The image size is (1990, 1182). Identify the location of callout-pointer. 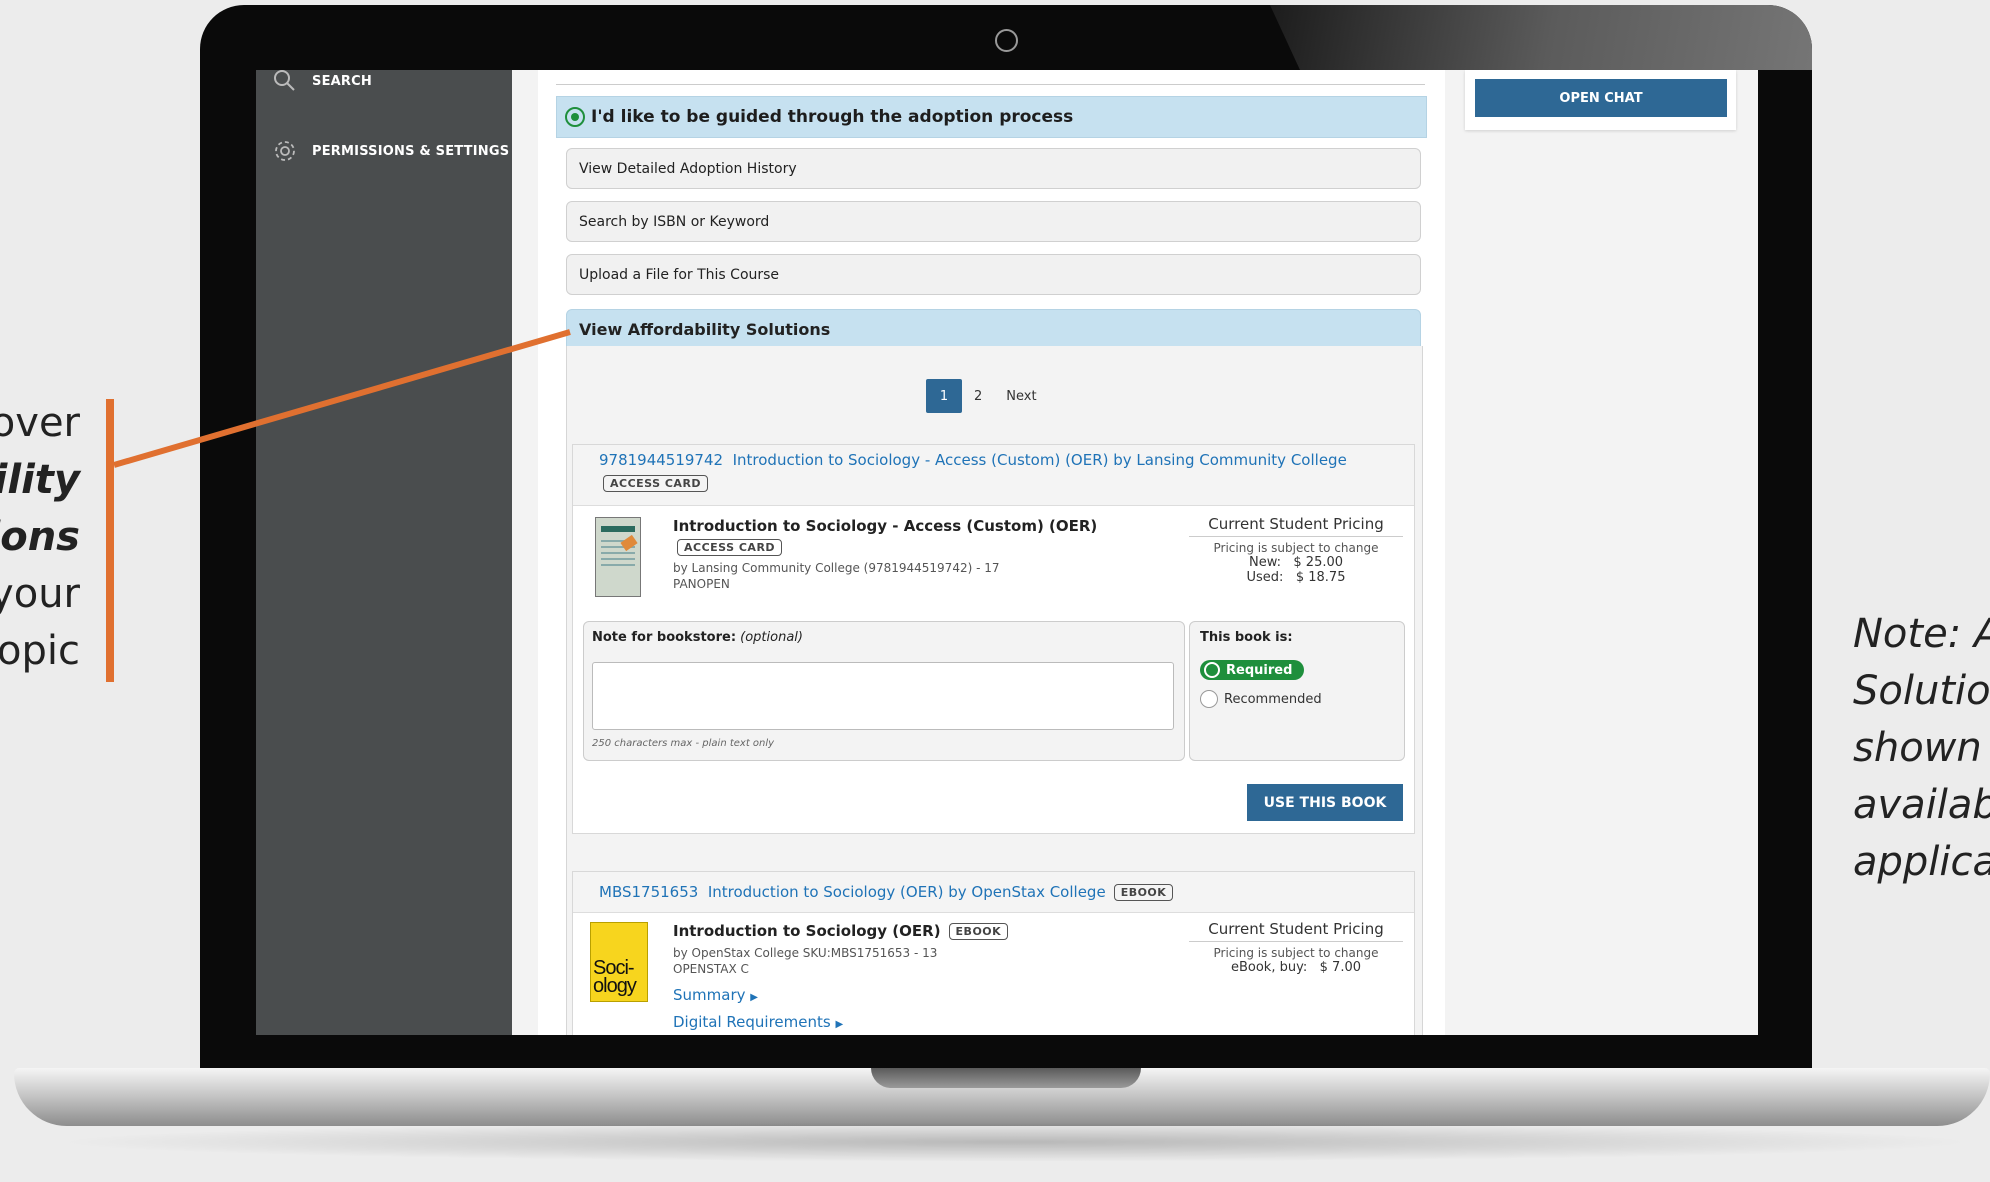
(342, 398).